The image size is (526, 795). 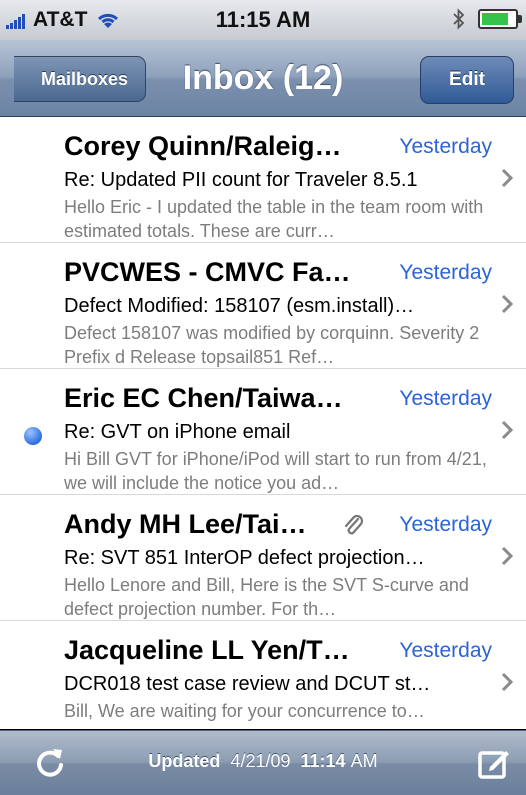 I want to click on updated-time: 11:14, so click(x=323, y=761).